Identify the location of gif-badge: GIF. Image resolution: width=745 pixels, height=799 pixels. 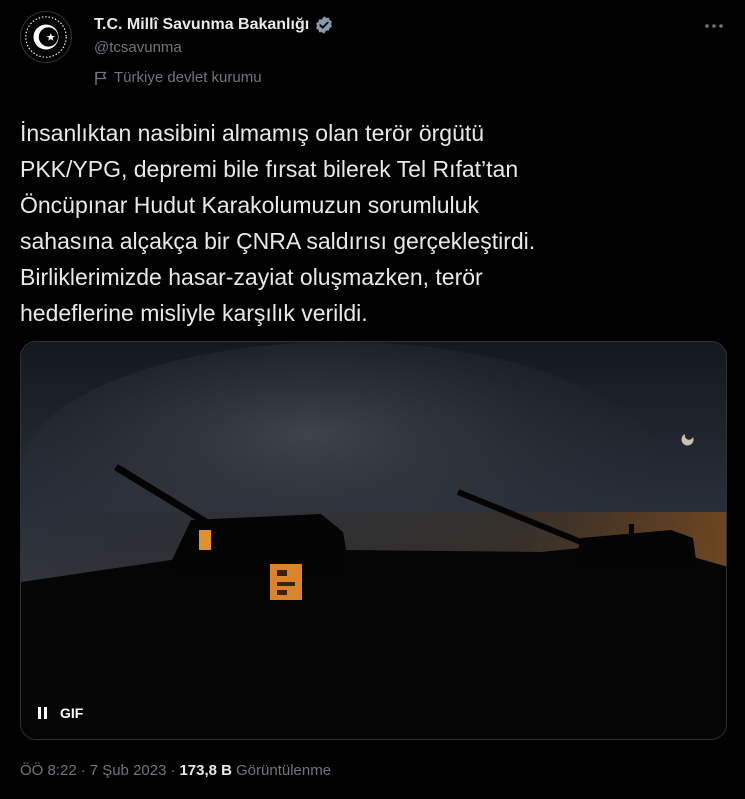
(72, 713).